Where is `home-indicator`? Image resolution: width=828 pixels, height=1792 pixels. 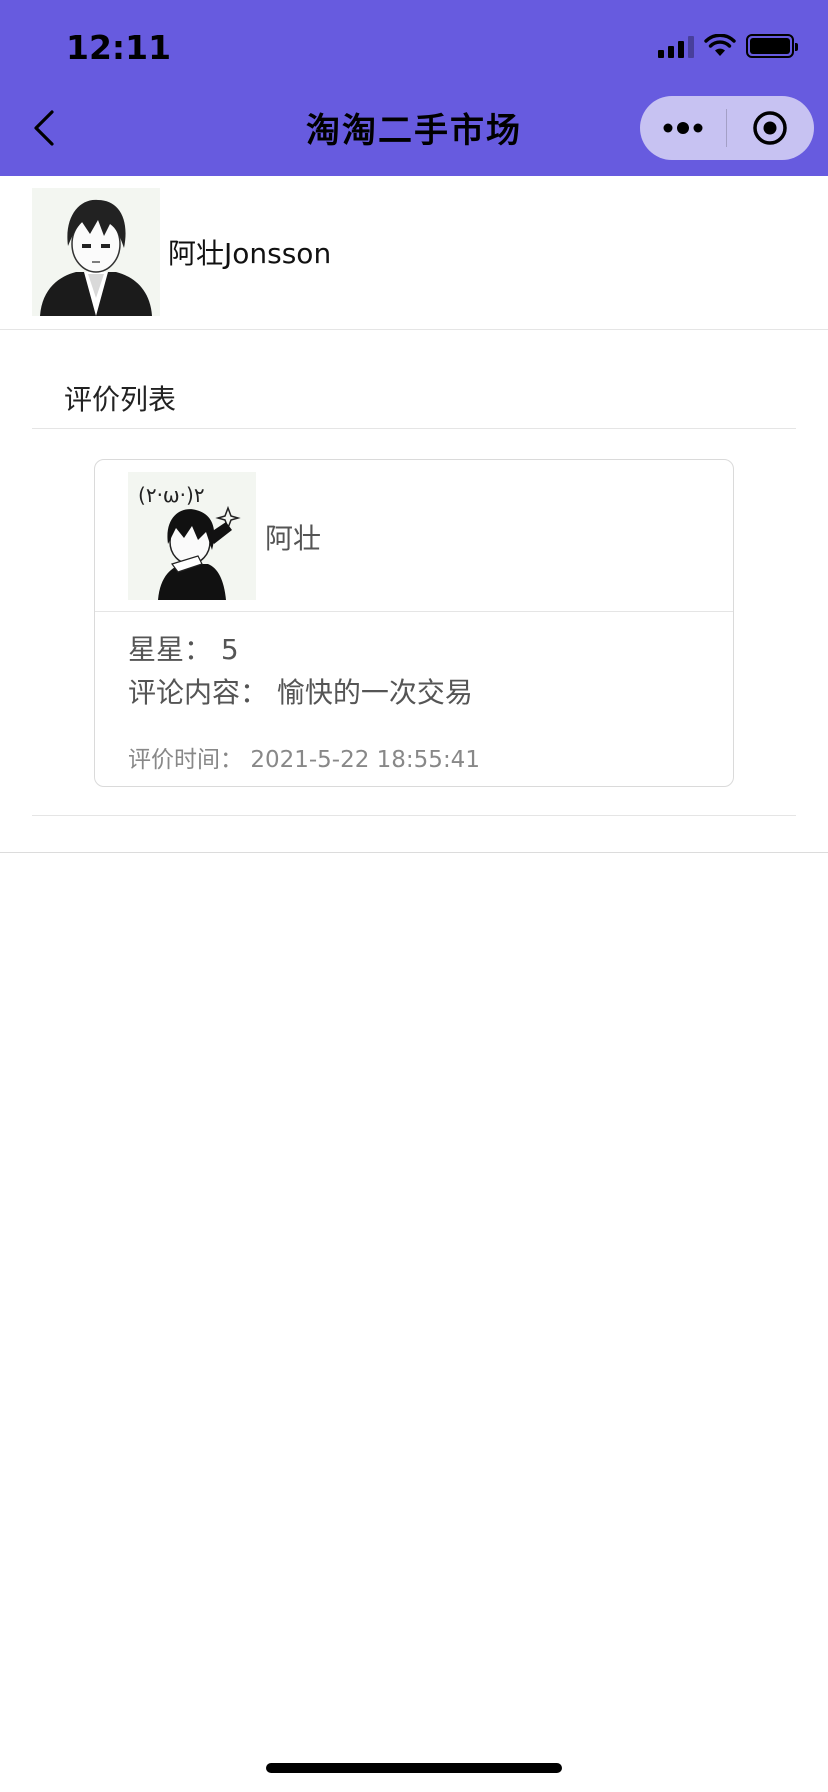 home-indicator is located at coordinates (414, 1768).